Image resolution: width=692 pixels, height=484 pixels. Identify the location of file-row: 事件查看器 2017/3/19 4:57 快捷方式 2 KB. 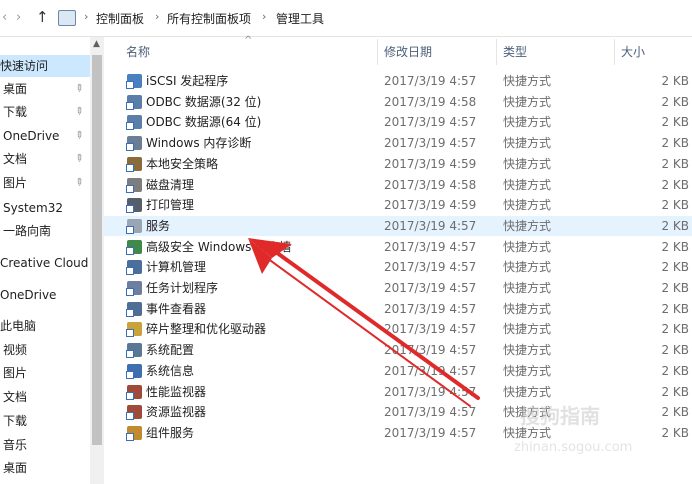
(398, 309).